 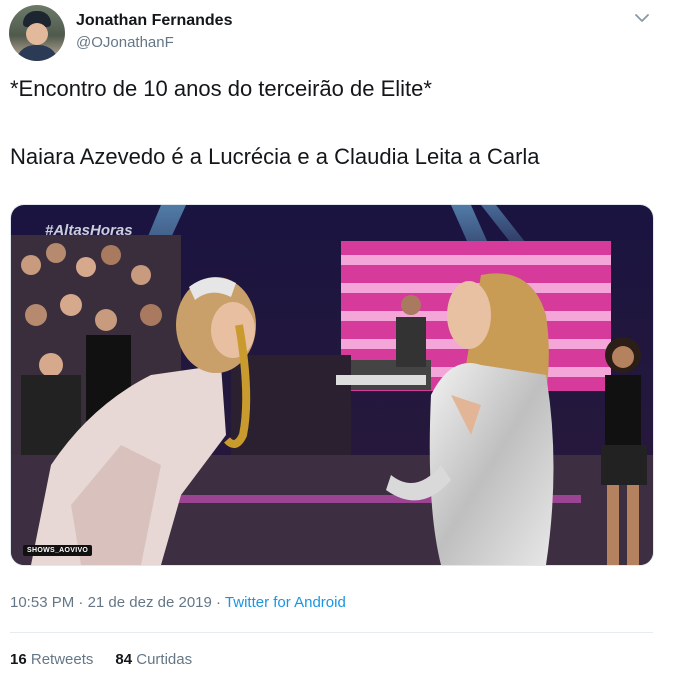 I want to click on retweets-stat: 16 Retweets, so click(x=51, y=659).